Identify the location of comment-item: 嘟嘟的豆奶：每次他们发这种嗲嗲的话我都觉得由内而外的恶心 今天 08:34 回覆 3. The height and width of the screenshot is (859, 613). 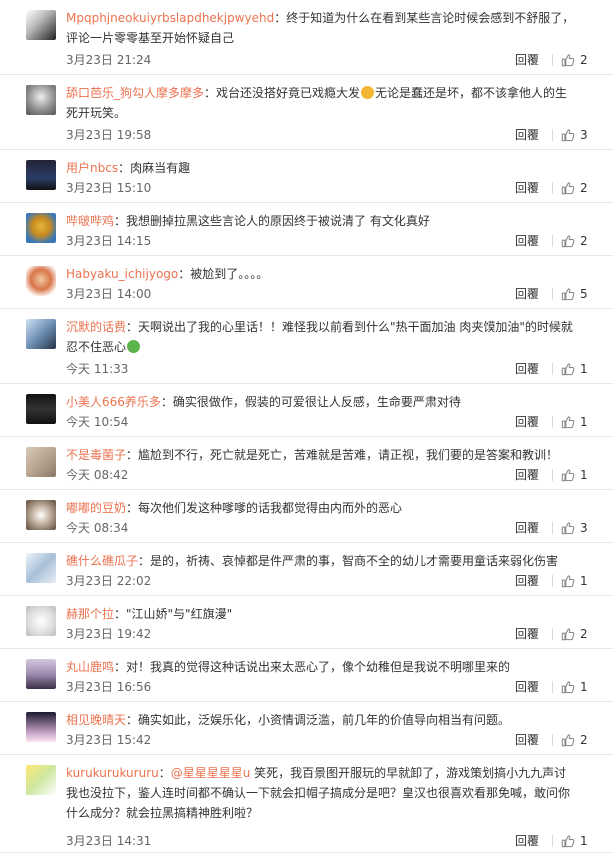
(306, 516).